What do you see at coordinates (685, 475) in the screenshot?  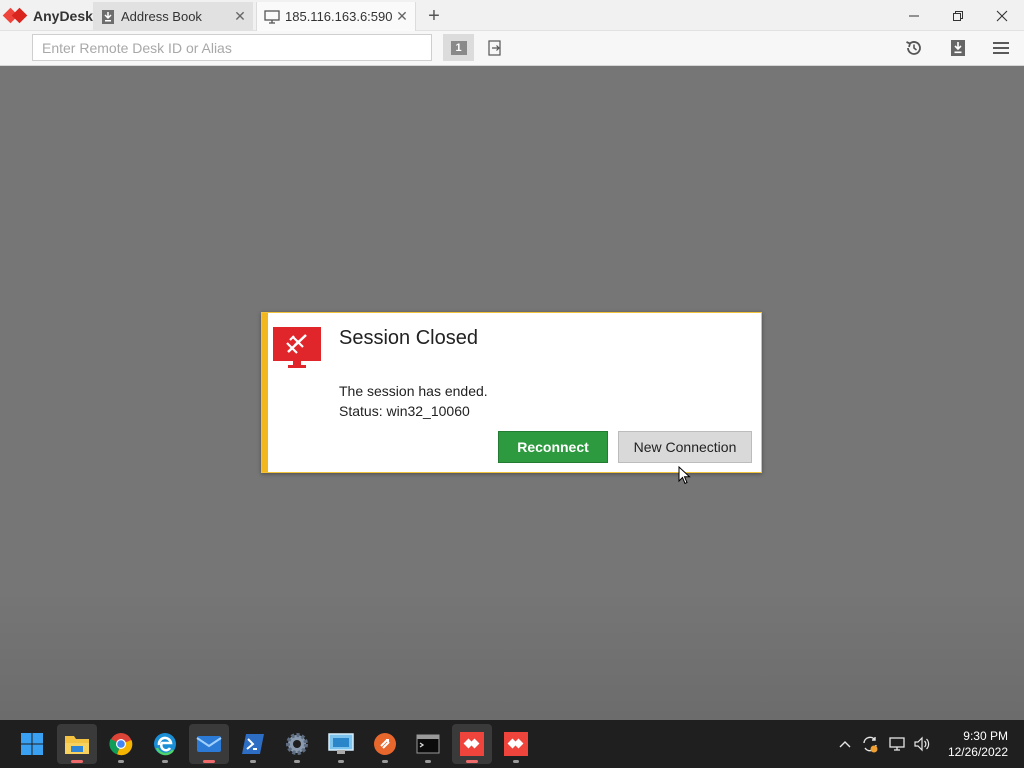 I see `mouse-cursor-icon` at bounding box center [685, 475].